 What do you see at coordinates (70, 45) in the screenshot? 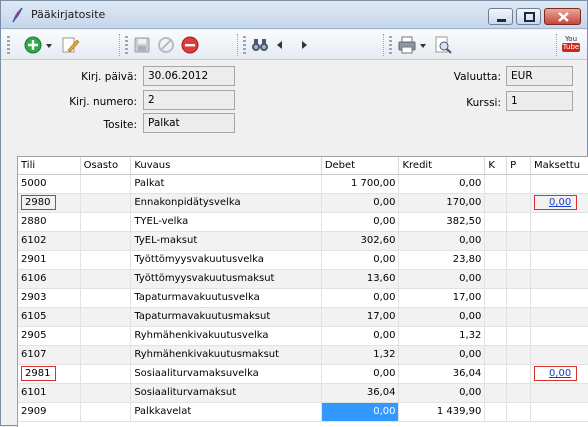
I see `edit-icon` at bounding box center [70, 45].